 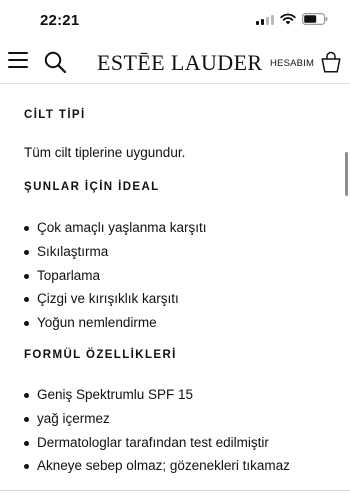 What do you see at coordinates (175, 20) in the screenshot?
I see `status-bar: 22:21` at bounding box center [175, 20].